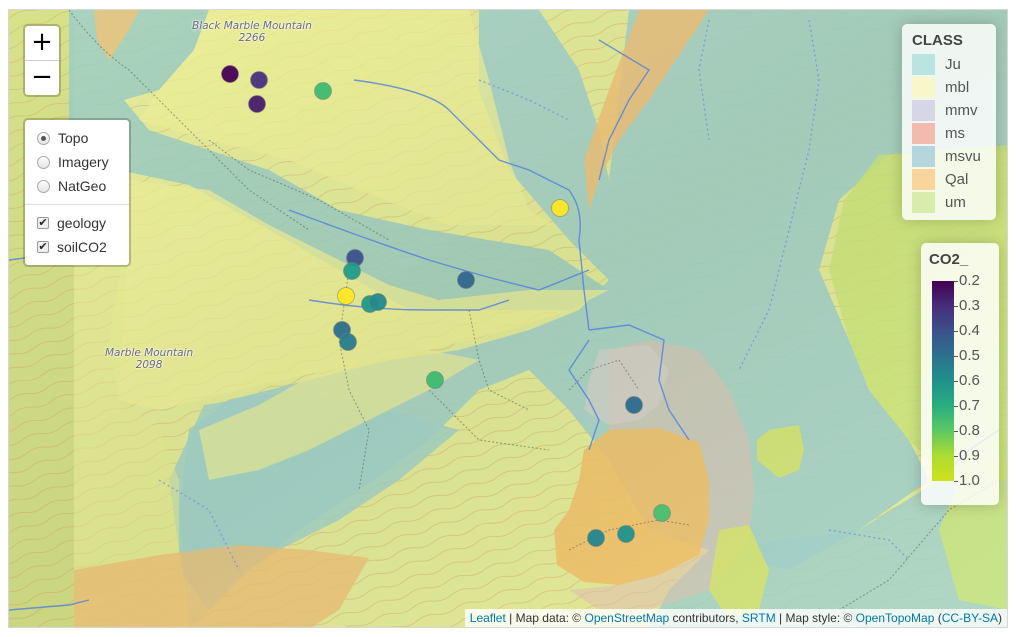 This screenshot has width=1016, height=637. Describe the element at coordinates (545, 618) in the screenshot. I see `attribution-text: | Map data: ©` at that location.